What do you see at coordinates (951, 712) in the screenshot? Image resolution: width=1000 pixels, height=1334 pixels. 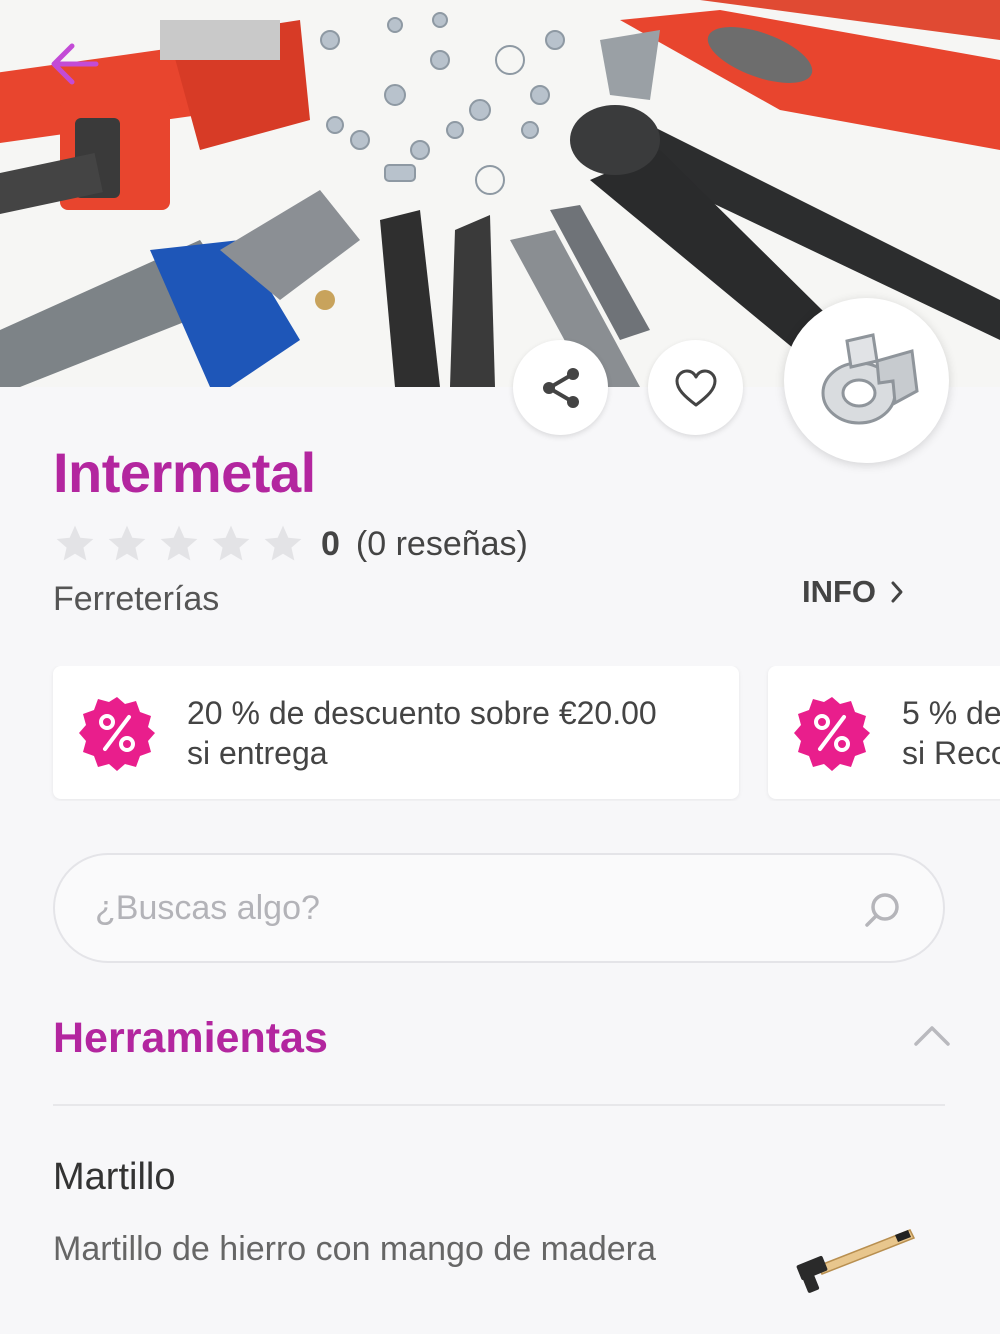 I see `promotion-line1: 5 % de` at bounding box center [951, 712].